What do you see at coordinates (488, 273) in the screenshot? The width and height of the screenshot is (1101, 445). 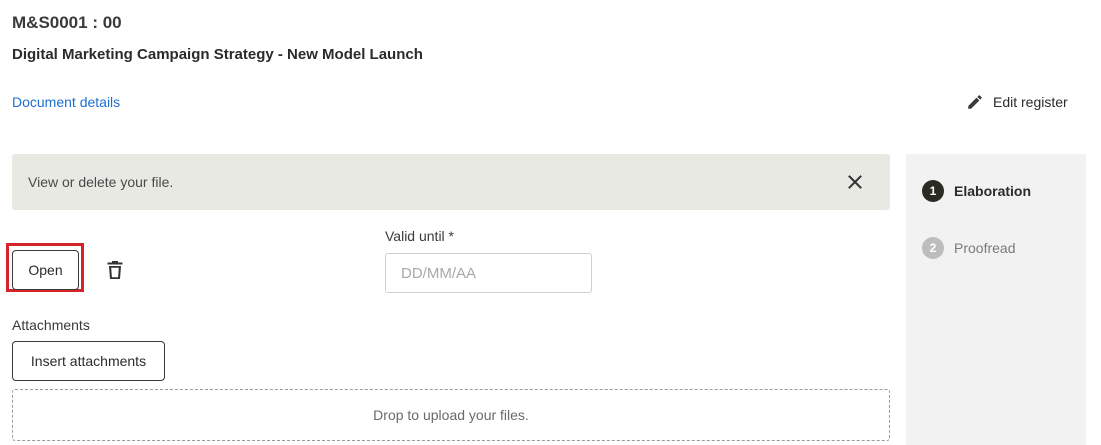 I see `valid-until-date-input` at bounding box center [488, 273].